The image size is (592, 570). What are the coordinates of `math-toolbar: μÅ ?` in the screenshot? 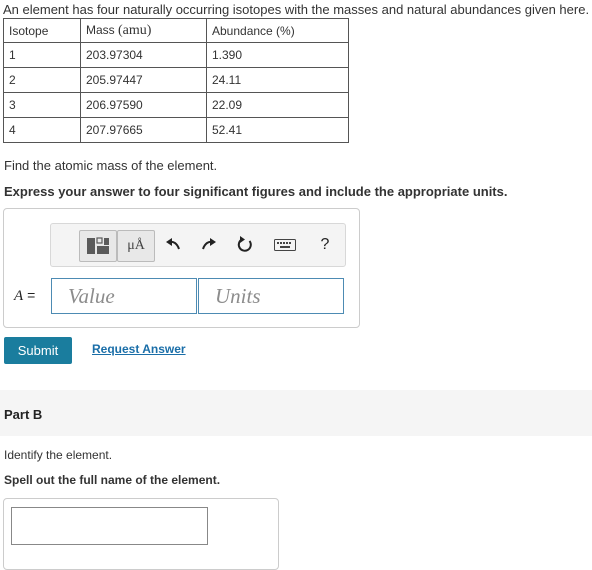 It's located at (198, 245).